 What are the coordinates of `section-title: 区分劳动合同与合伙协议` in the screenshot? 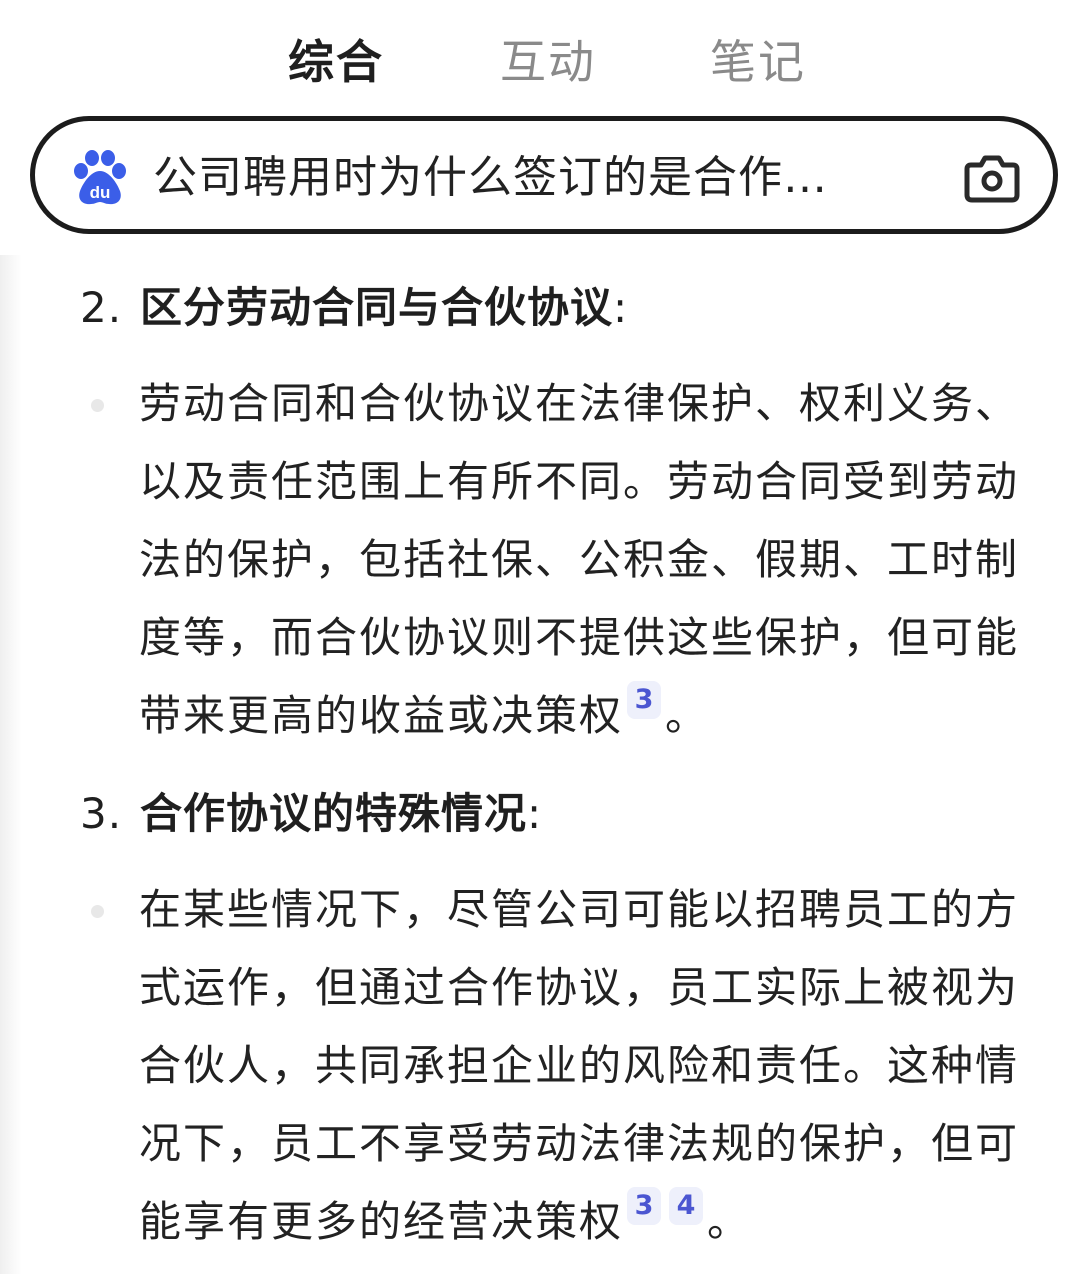 It's located at (377, 307).